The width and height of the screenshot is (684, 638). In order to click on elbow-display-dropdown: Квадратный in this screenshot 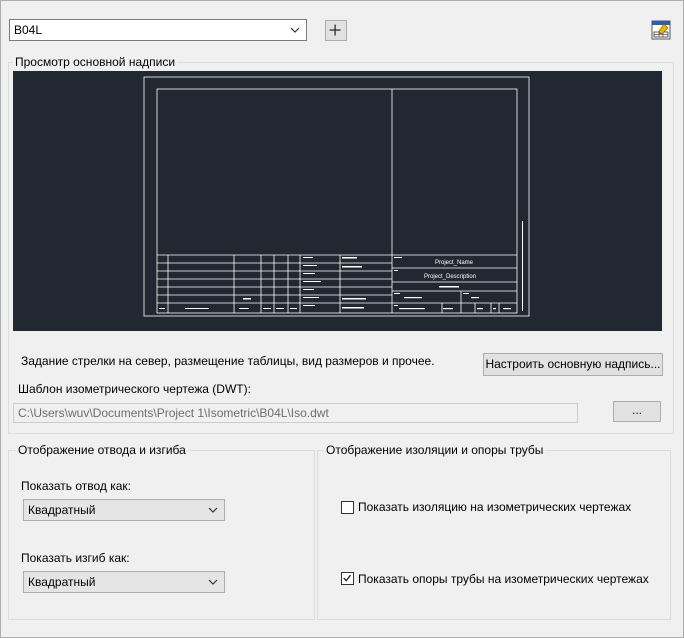, I will do `click(124, 510)`.